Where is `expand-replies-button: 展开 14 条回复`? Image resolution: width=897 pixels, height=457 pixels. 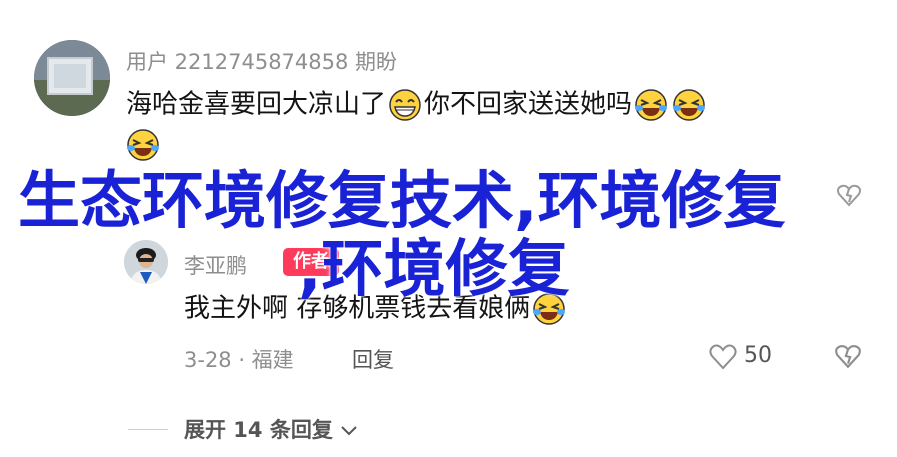 expand-replies-button: 展开 14 条回复 is located at coordinates (271, 429).